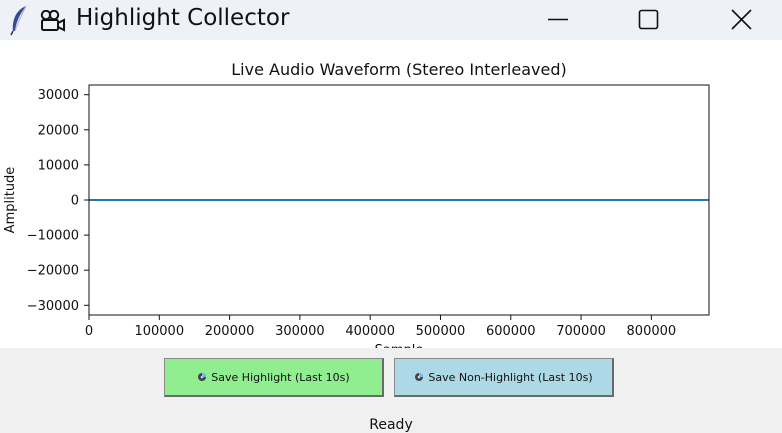 The image size is (782, 433). I want to click on maximize-button, so click(649, 20).